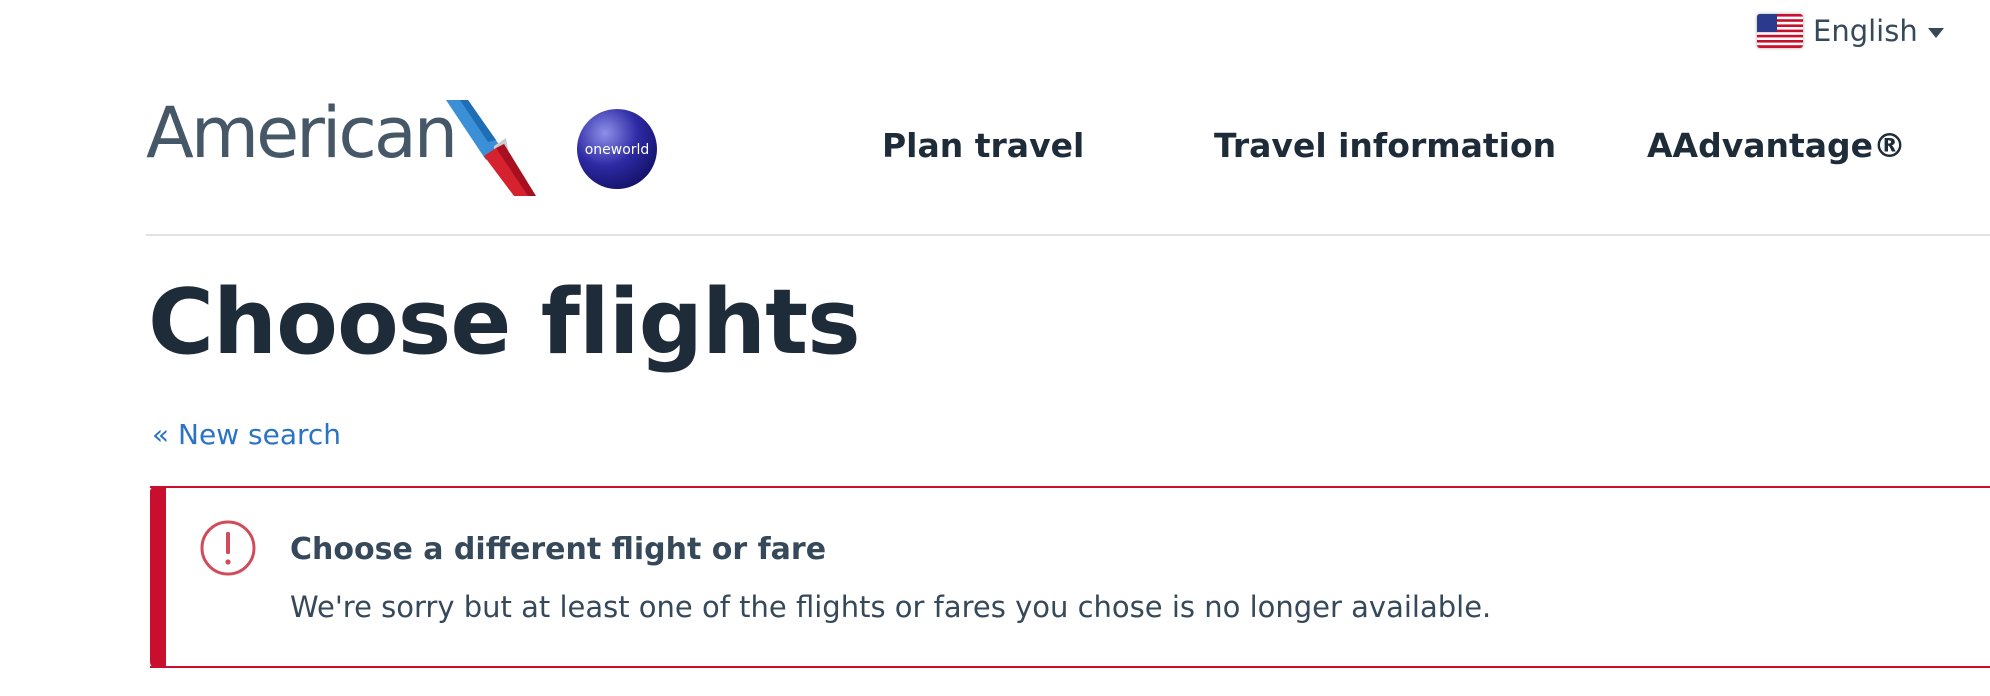  Describe the element at coordinates (491, 148) in the screenshot. I see `american-flight-symbol-icon` at that location.